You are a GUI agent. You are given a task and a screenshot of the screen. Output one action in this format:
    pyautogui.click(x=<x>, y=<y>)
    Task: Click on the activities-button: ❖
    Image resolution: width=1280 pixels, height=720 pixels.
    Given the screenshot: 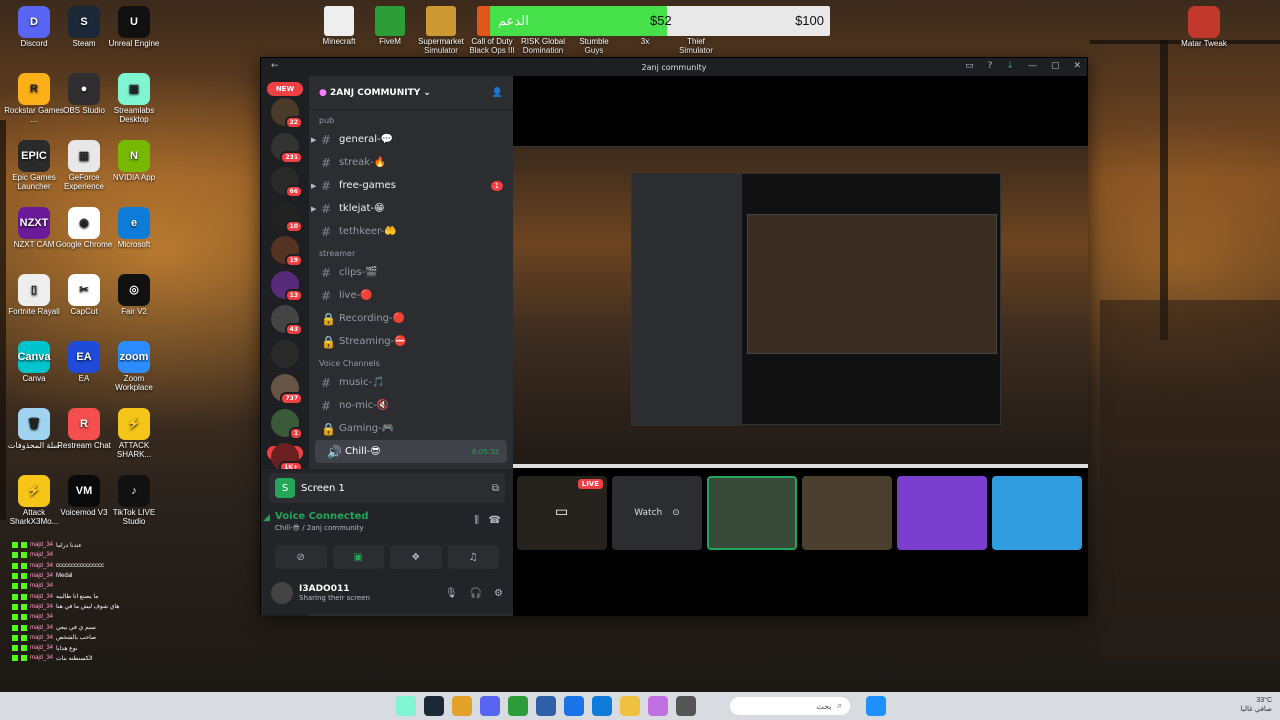 What is the action you would take?
    pyautogui.click(x=416, y=557)
    